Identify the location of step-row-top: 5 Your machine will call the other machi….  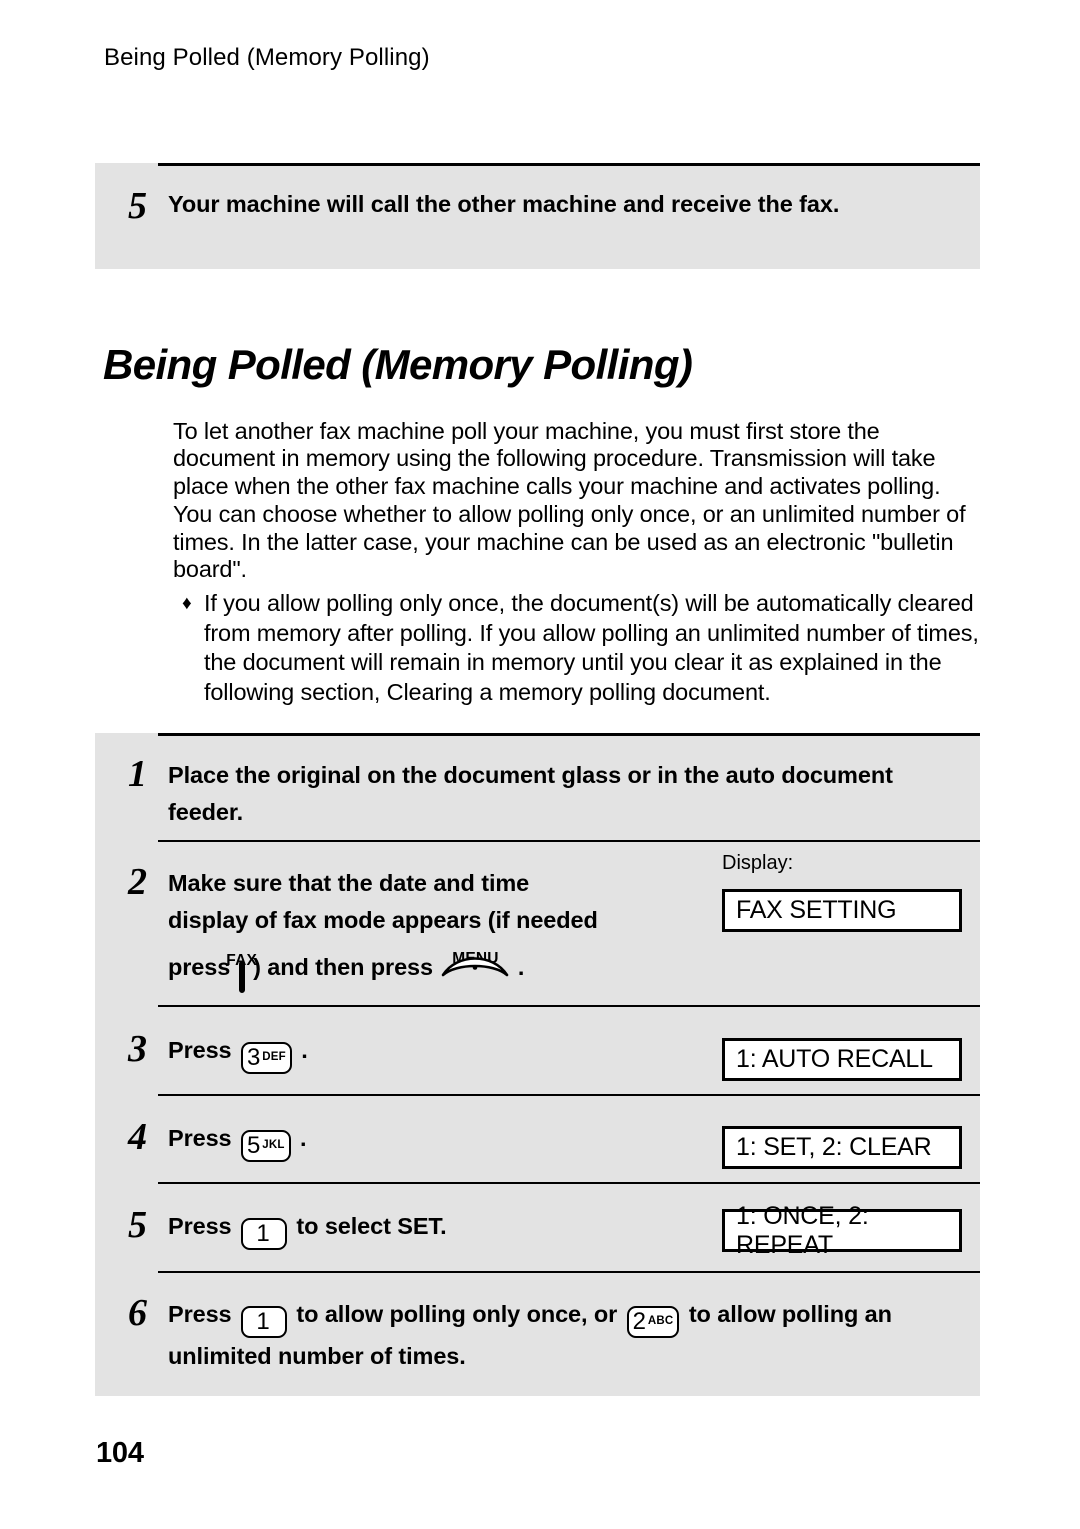
(548, 206).